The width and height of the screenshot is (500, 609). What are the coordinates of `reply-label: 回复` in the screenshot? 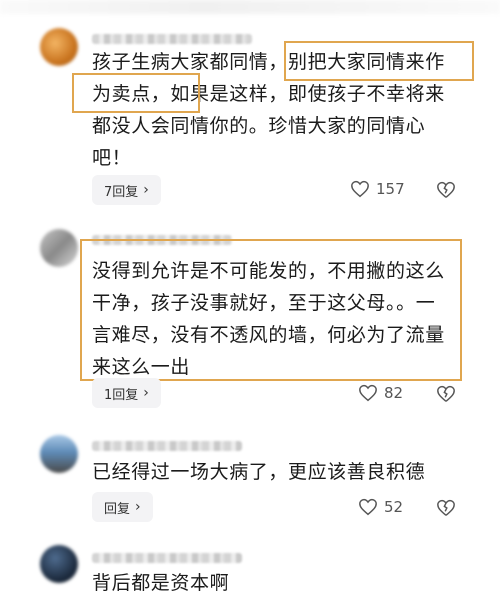 It's located at (117, 509).